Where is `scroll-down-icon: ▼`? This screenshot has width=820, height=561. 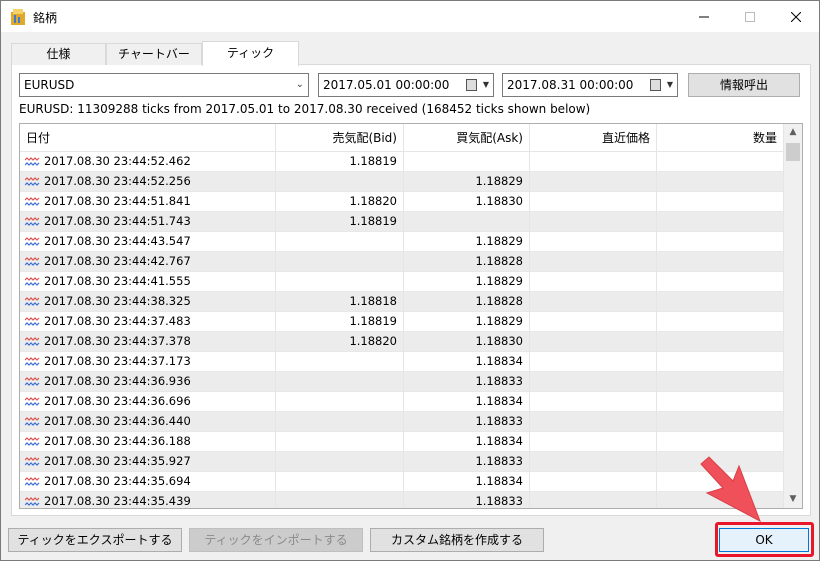
scroll-down-icon: ▼ is located at coordinates (793, 499).